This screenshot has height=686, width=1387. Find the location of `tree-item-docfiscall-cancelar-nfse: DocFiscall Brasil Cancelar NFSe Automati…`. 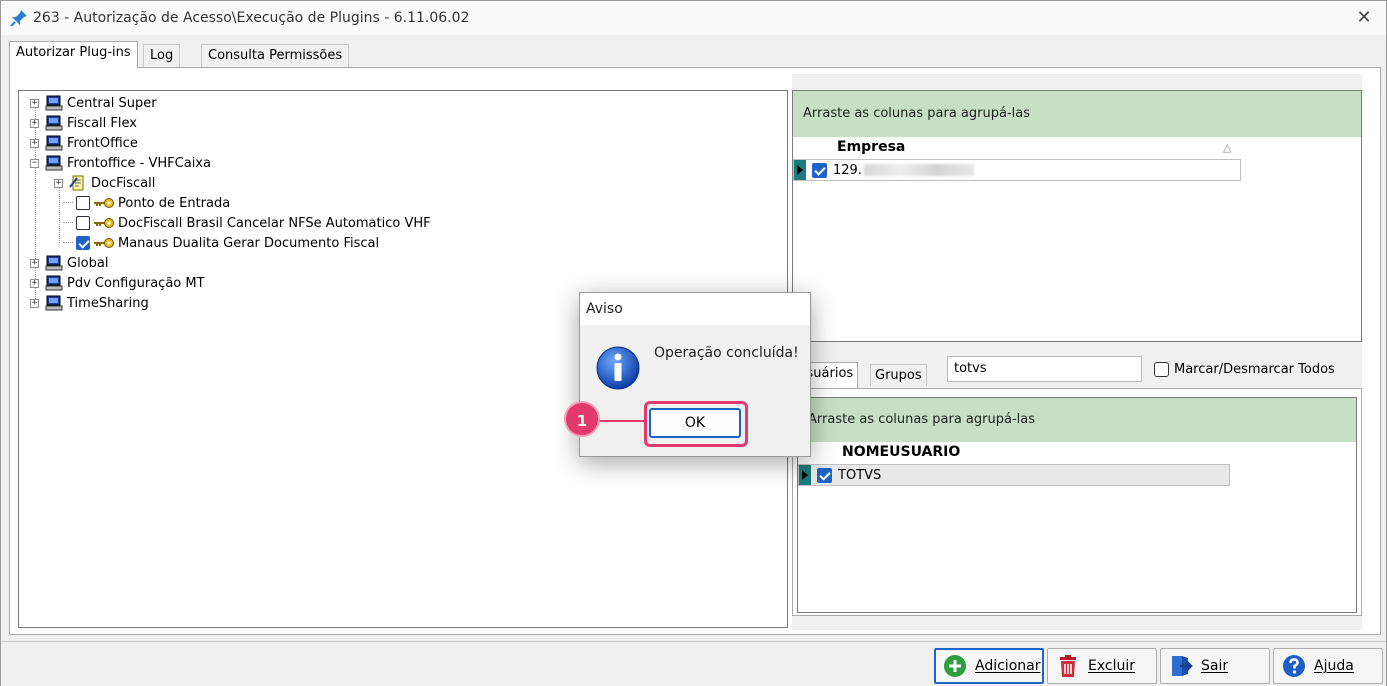

tree-item-docfiscall-cancelar-nfse: DocFiscall Brasil Cancelar NFSe Automati… is located at coordinates (253, 223).